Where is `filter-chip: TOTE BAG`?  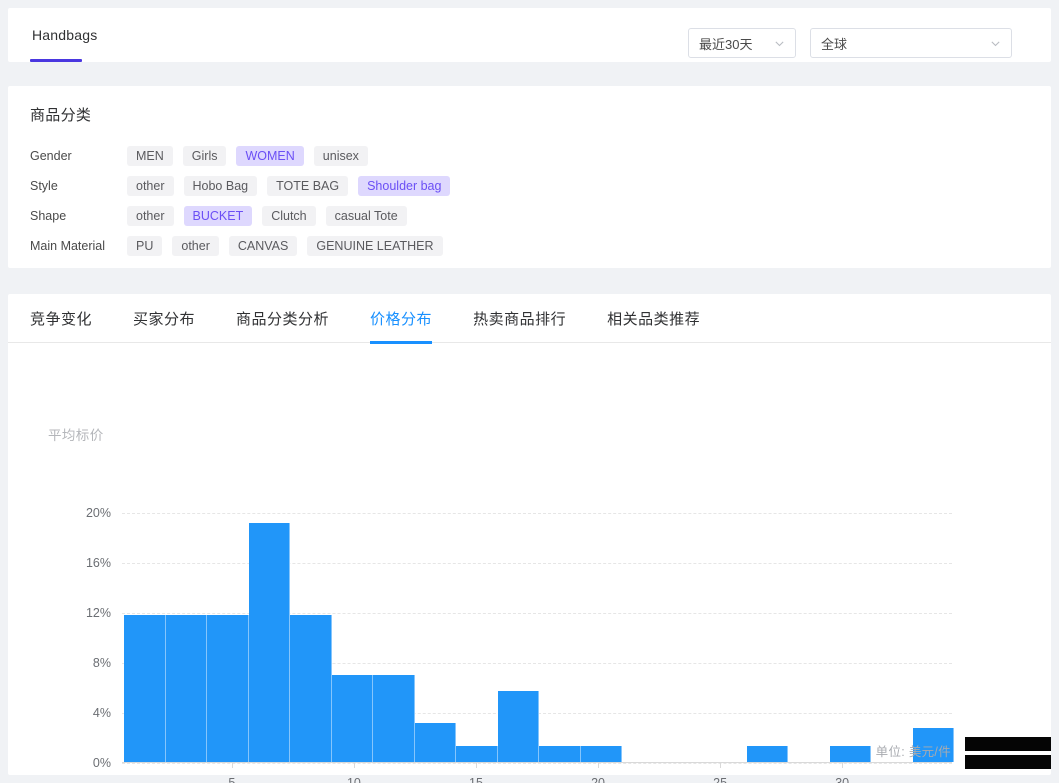
filter-chip: TOTE BAG is located at coordinates (308, 186).